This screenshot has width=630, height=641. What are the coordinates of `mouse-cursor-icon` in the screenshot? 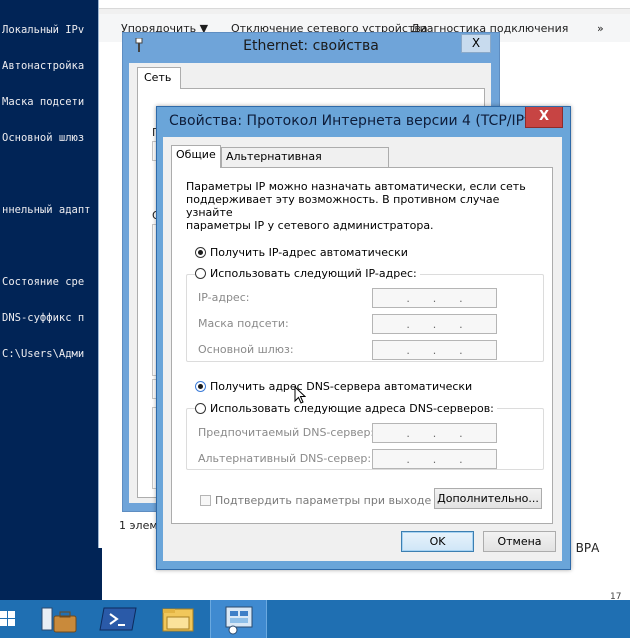 It's located at (300, 395).